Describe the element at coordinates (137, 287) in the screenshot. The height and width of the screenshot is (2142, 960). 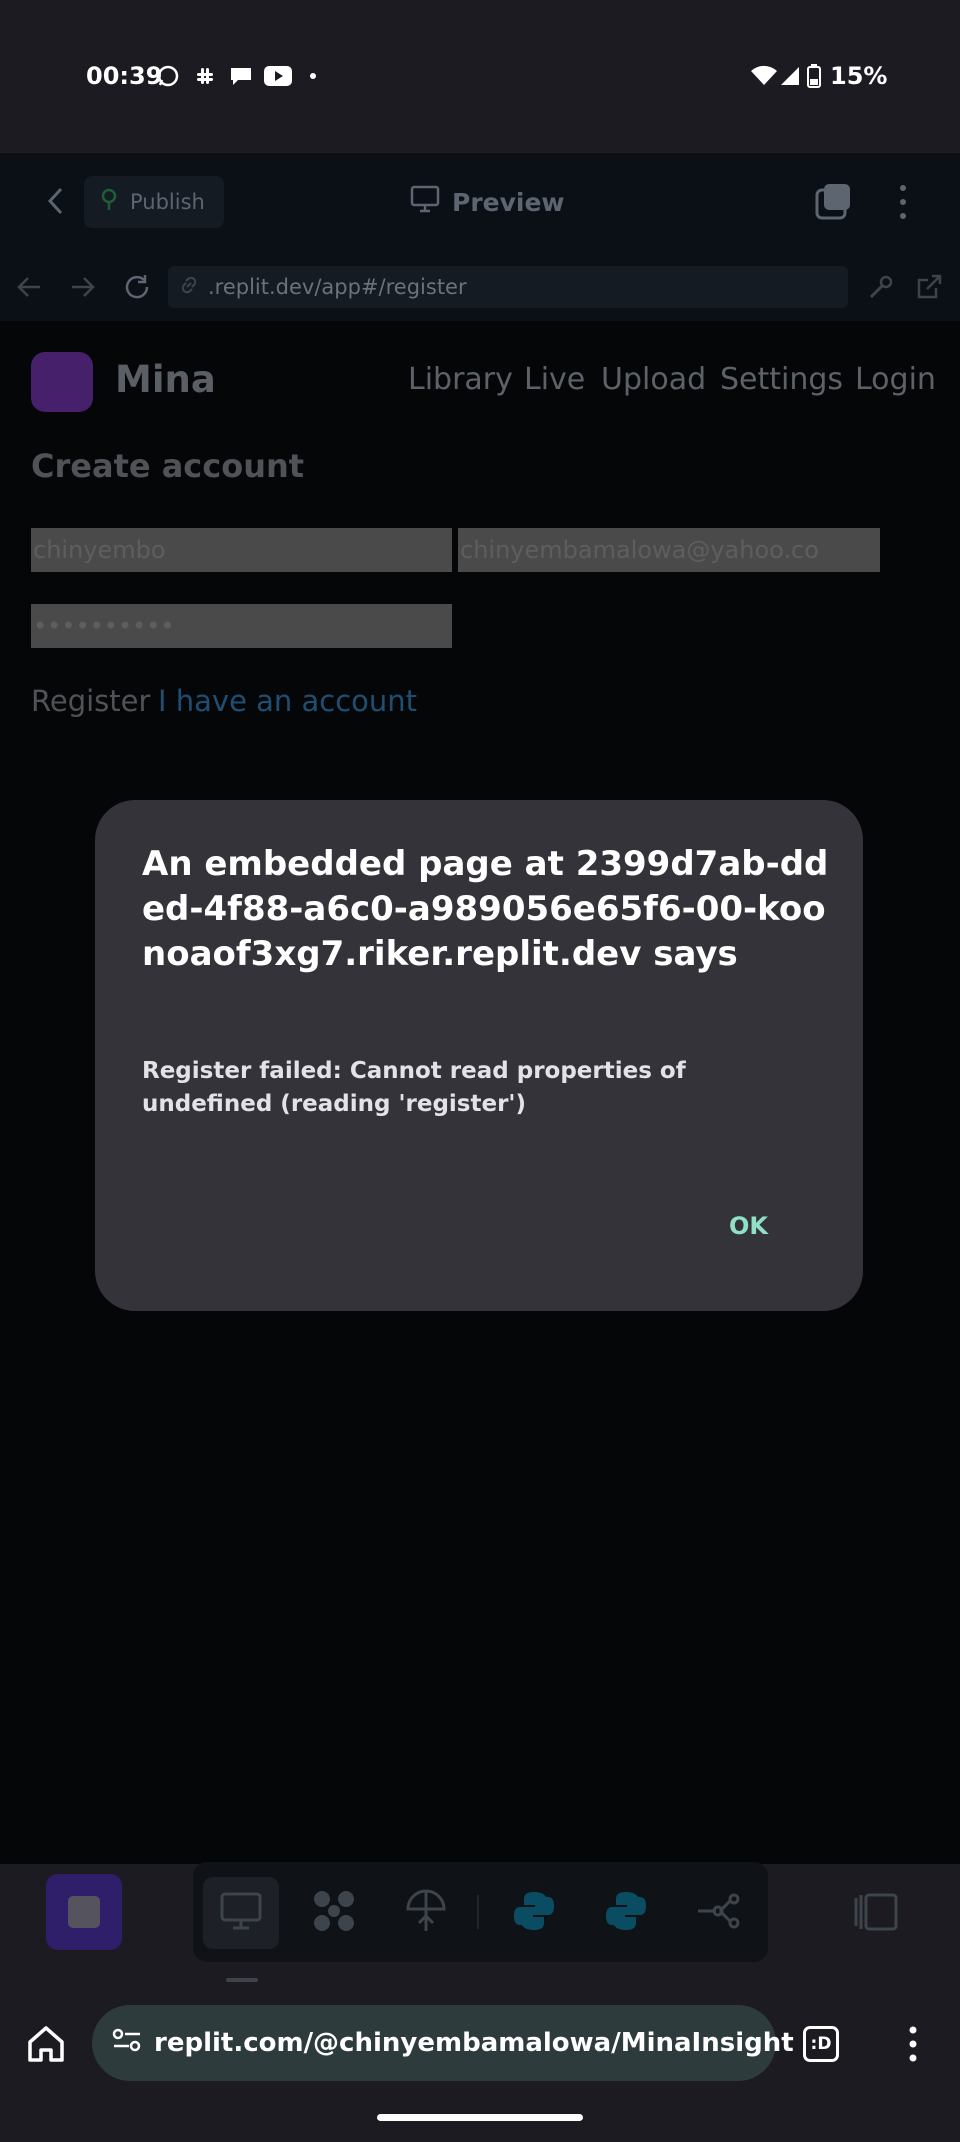
I see `reload-icon` at that location.